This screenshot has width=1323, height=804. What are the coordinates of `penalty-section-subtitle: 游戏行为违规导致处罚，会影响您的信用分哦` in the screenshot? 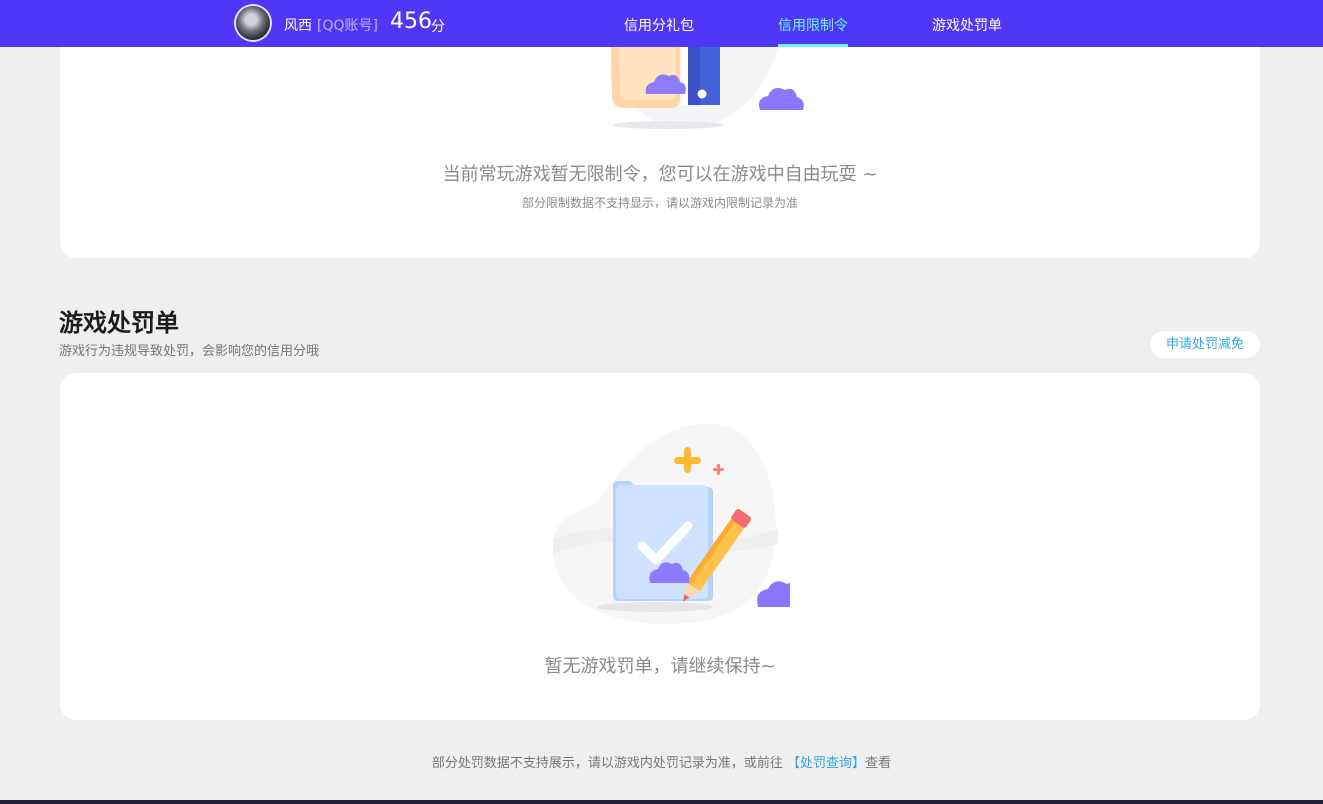 It's located at (189, 351).